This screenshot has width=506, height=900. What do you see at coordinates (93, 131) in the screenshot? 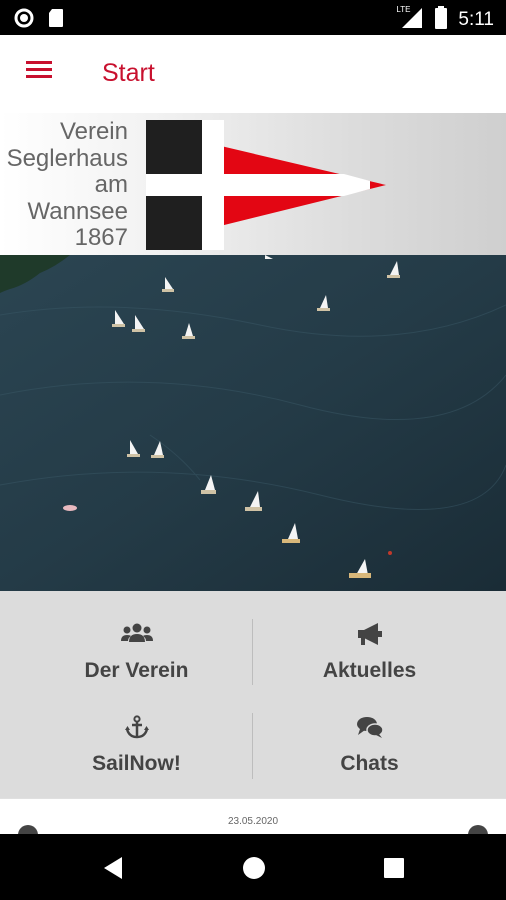
I see `club-name-line: Verein` at bounding box center [93, 131].